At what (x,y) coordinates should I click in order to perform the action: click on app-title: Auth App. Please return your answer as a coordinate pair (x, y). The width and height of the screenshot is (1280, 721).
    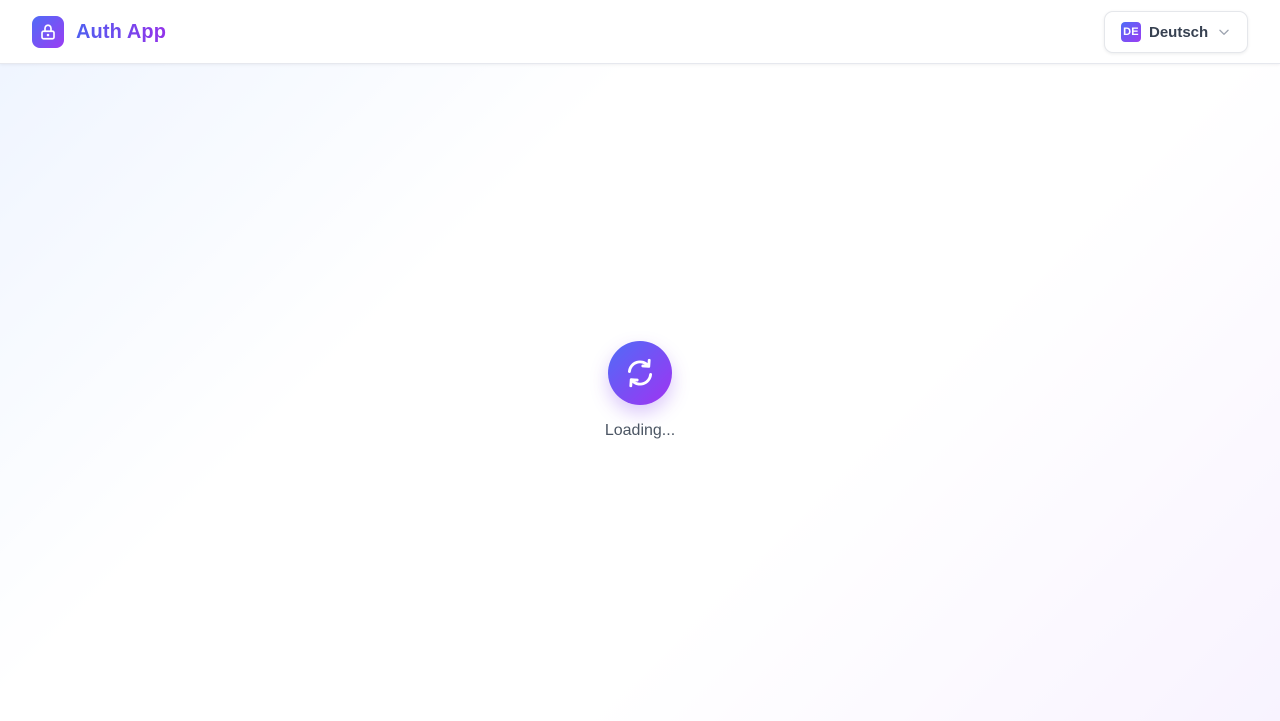
    Looking at the image, I should click on (121, 31).